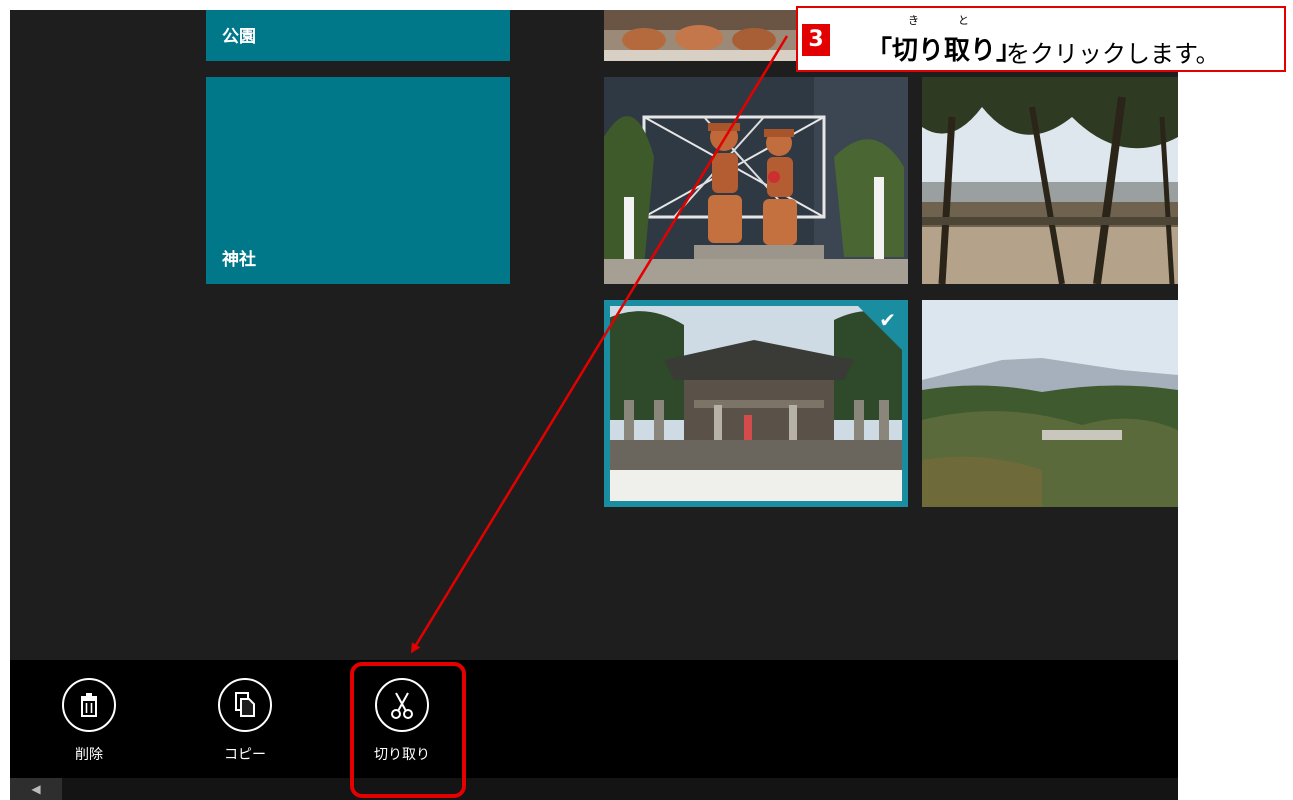 The image size is (1293, 800). Describe the element at coordinates (36, 789) in the screenshot. I see `scroll-left-icon: ◀` at that location.